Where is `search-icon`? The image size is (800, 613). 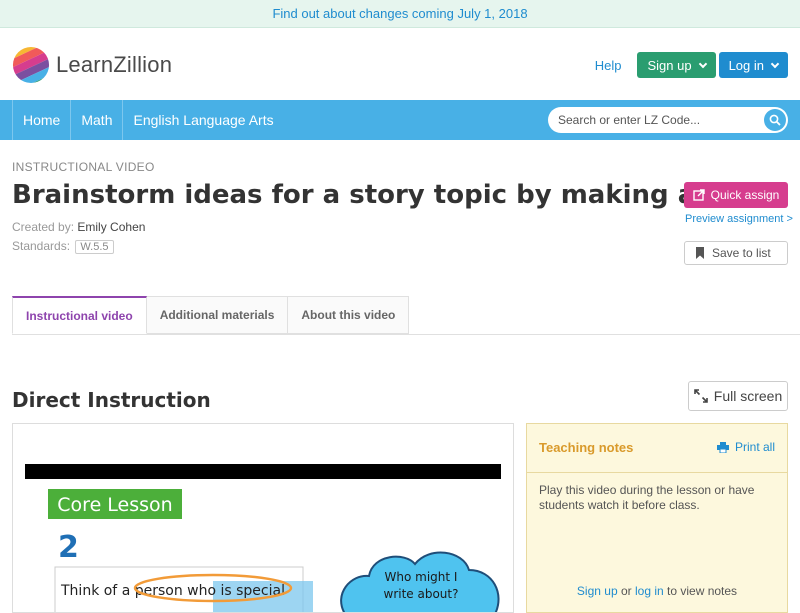 search-icon is located at coordinates (775, 120).